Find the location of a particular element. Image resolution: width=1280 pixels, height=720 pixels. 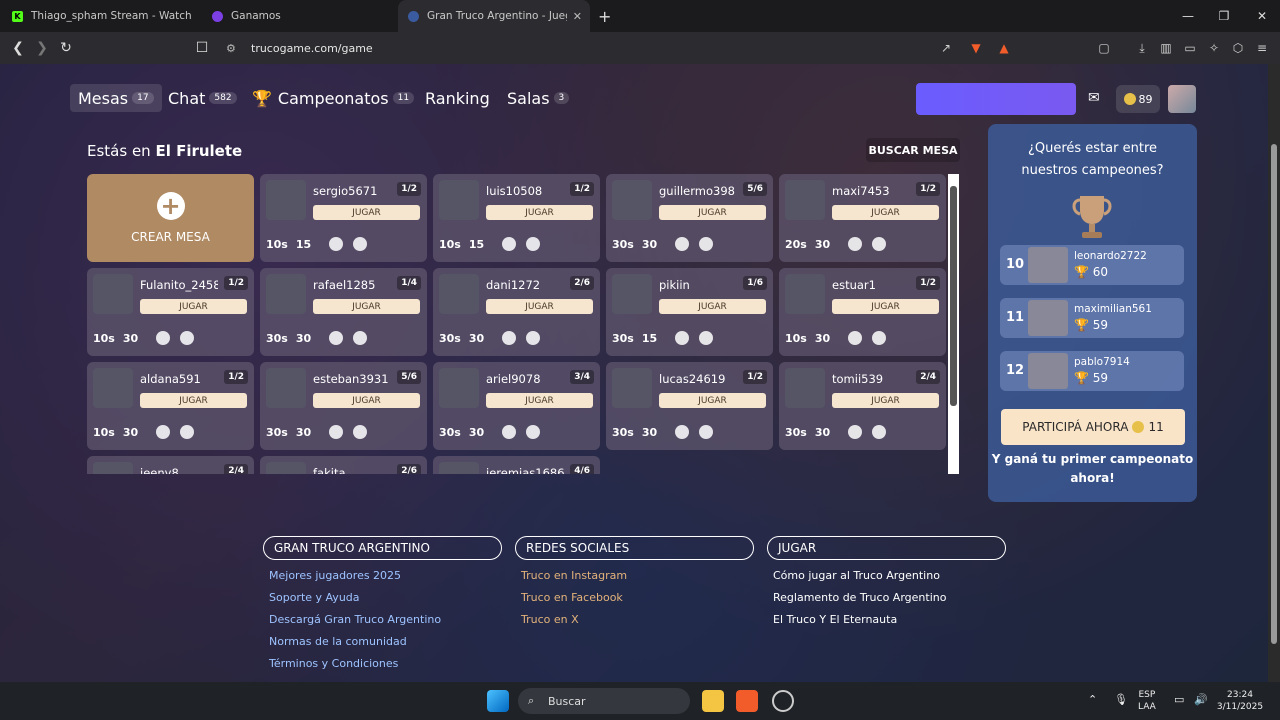

microphone-icon: 🎙 is located at coordinates (1121, 700).